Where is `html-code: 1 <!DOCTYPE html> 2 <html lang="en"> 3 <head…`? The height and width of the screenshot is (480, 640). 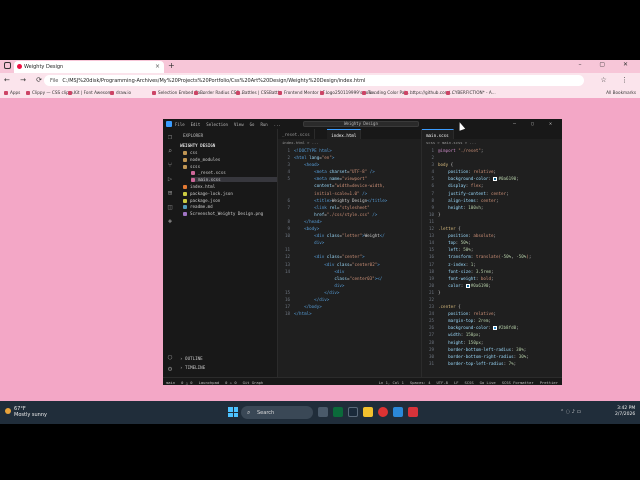 html-code: 1 <!DOCTYPE html> 2 <html lang="en"> 3 <head… is located at coordinates (349, 232).